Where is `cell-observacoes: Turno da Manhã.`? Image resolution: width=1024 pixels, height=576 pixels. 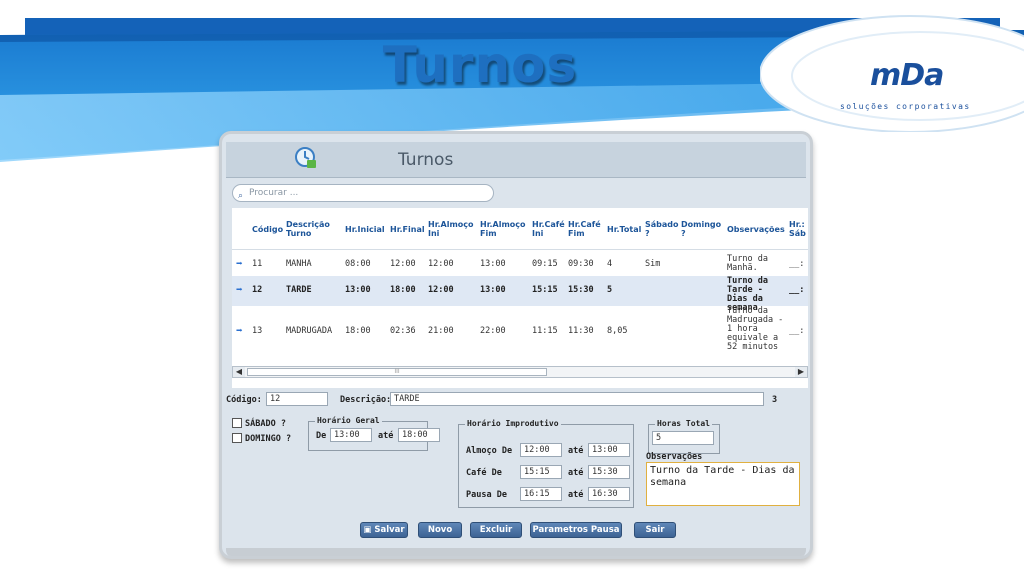 cell-observacoes: Turno da Manhã. is located at coordinates (747, 263).